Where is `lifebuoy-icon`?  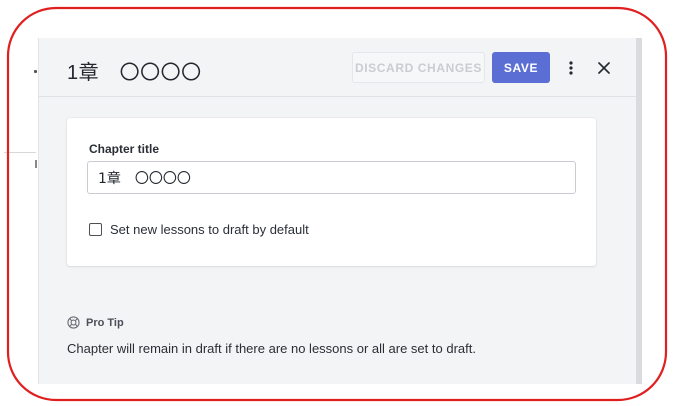
lifebuoy-icon is located at coordinates (73, 322).